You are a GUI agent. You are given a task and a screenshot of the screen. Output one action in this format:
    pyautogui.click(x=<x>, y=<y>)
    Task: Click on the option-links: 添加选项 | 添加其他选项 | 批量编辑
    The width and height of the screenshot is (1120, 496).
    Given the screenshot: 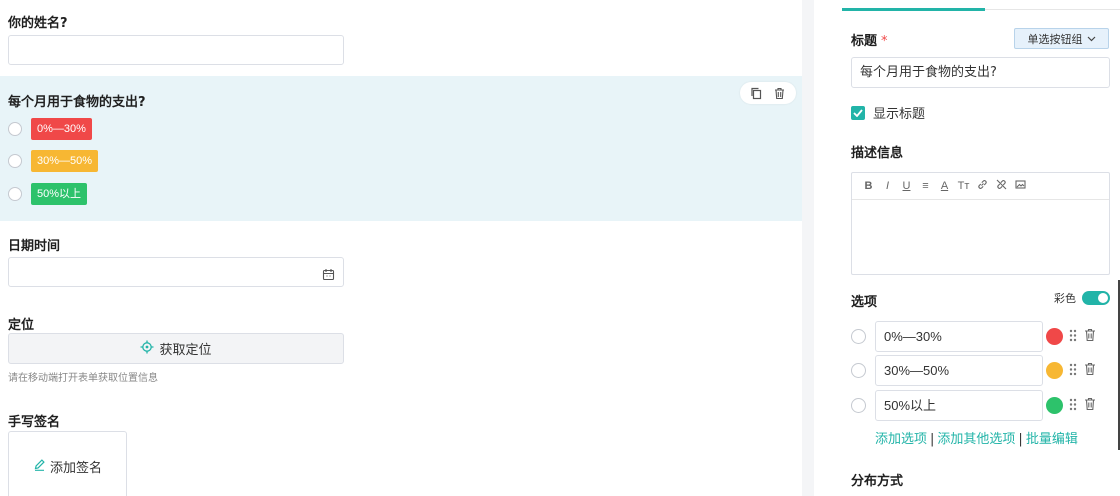 What is the action you would take?
    pyautogui.click(x=976, y=437)
    